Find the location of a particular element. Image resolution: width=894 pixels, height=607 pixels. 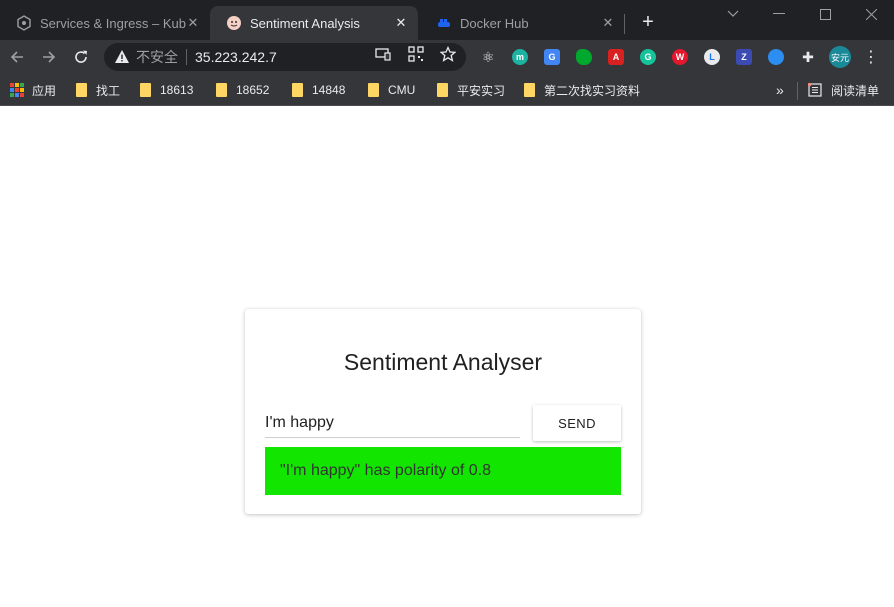

bookmark-label: 18652 is located at coordinates (253, 90).